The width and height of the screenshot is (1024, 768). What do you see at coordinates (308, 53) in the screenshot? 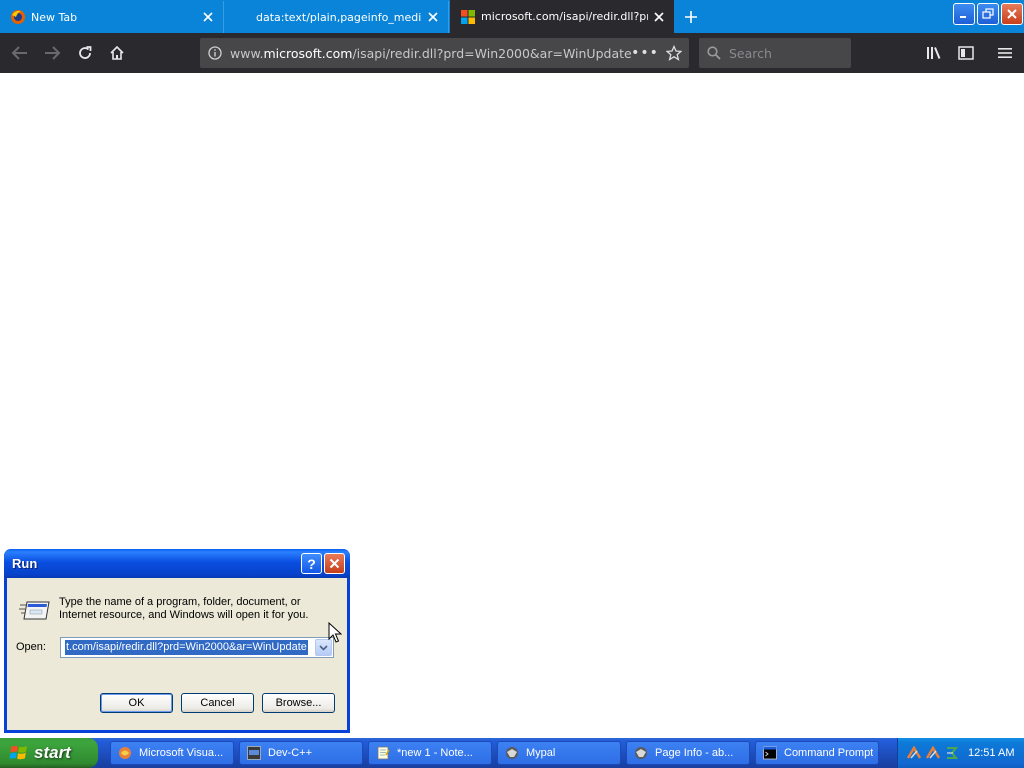
I see `url-domain: microsoft.com` at bounding box center [308, 53].